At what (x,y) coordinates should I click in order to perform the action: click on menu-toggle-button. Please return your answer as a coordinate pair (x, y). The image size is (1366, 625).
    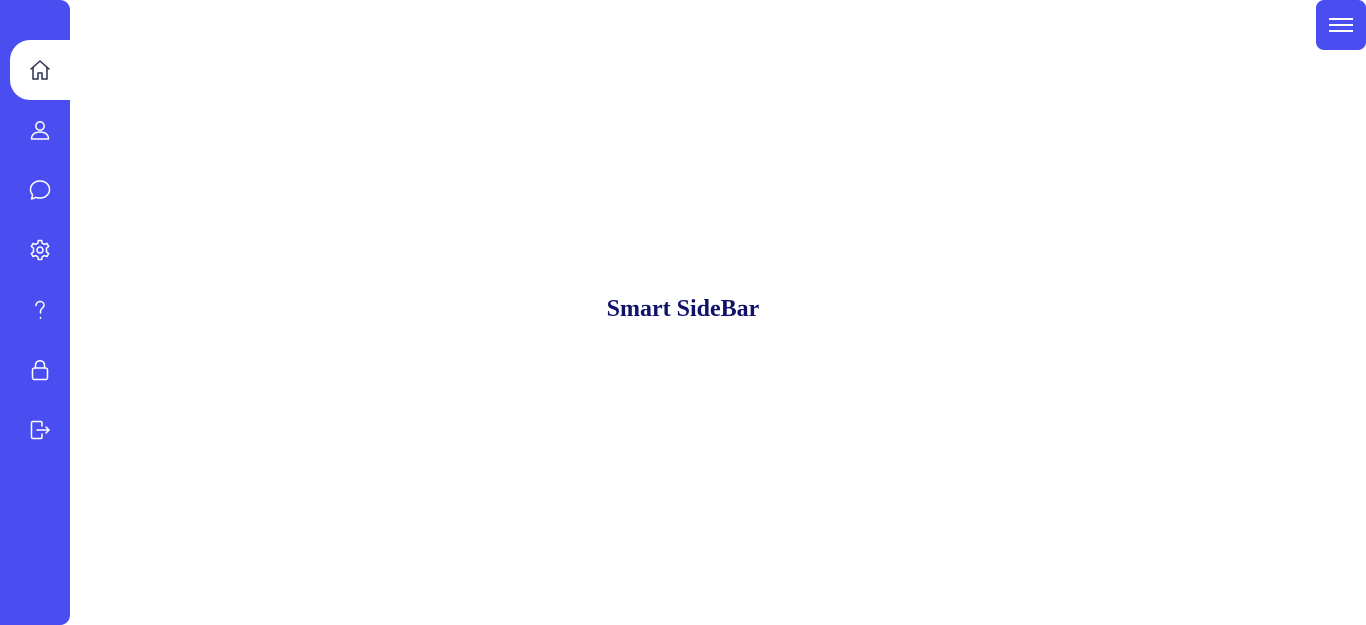
    Looking at the image, I should click on (1341, 25).